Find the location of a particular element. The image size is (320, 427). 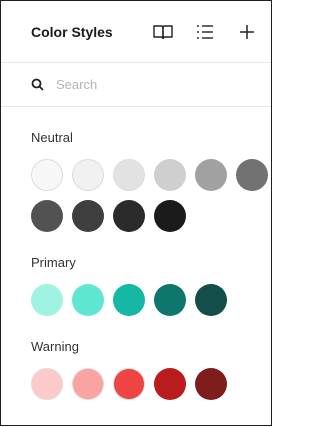

book-icon is located at coordinates (163, 32).